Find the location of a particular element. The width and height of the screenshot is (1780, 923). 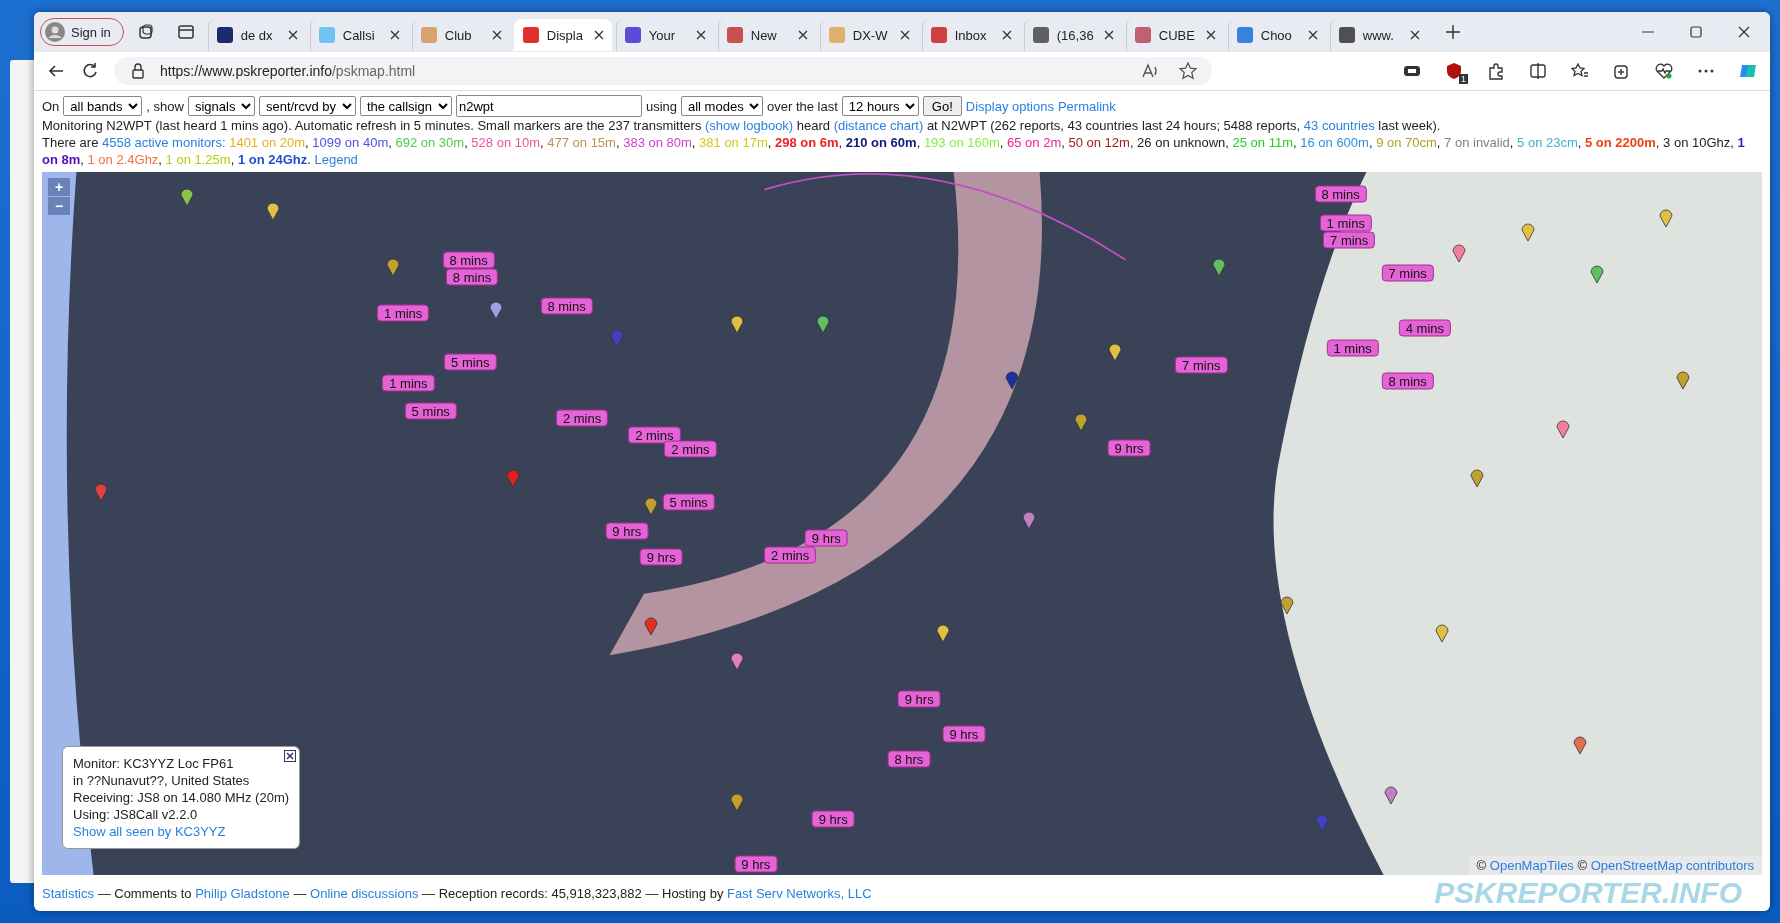

using-label: using is located at coordinates (661, 106).